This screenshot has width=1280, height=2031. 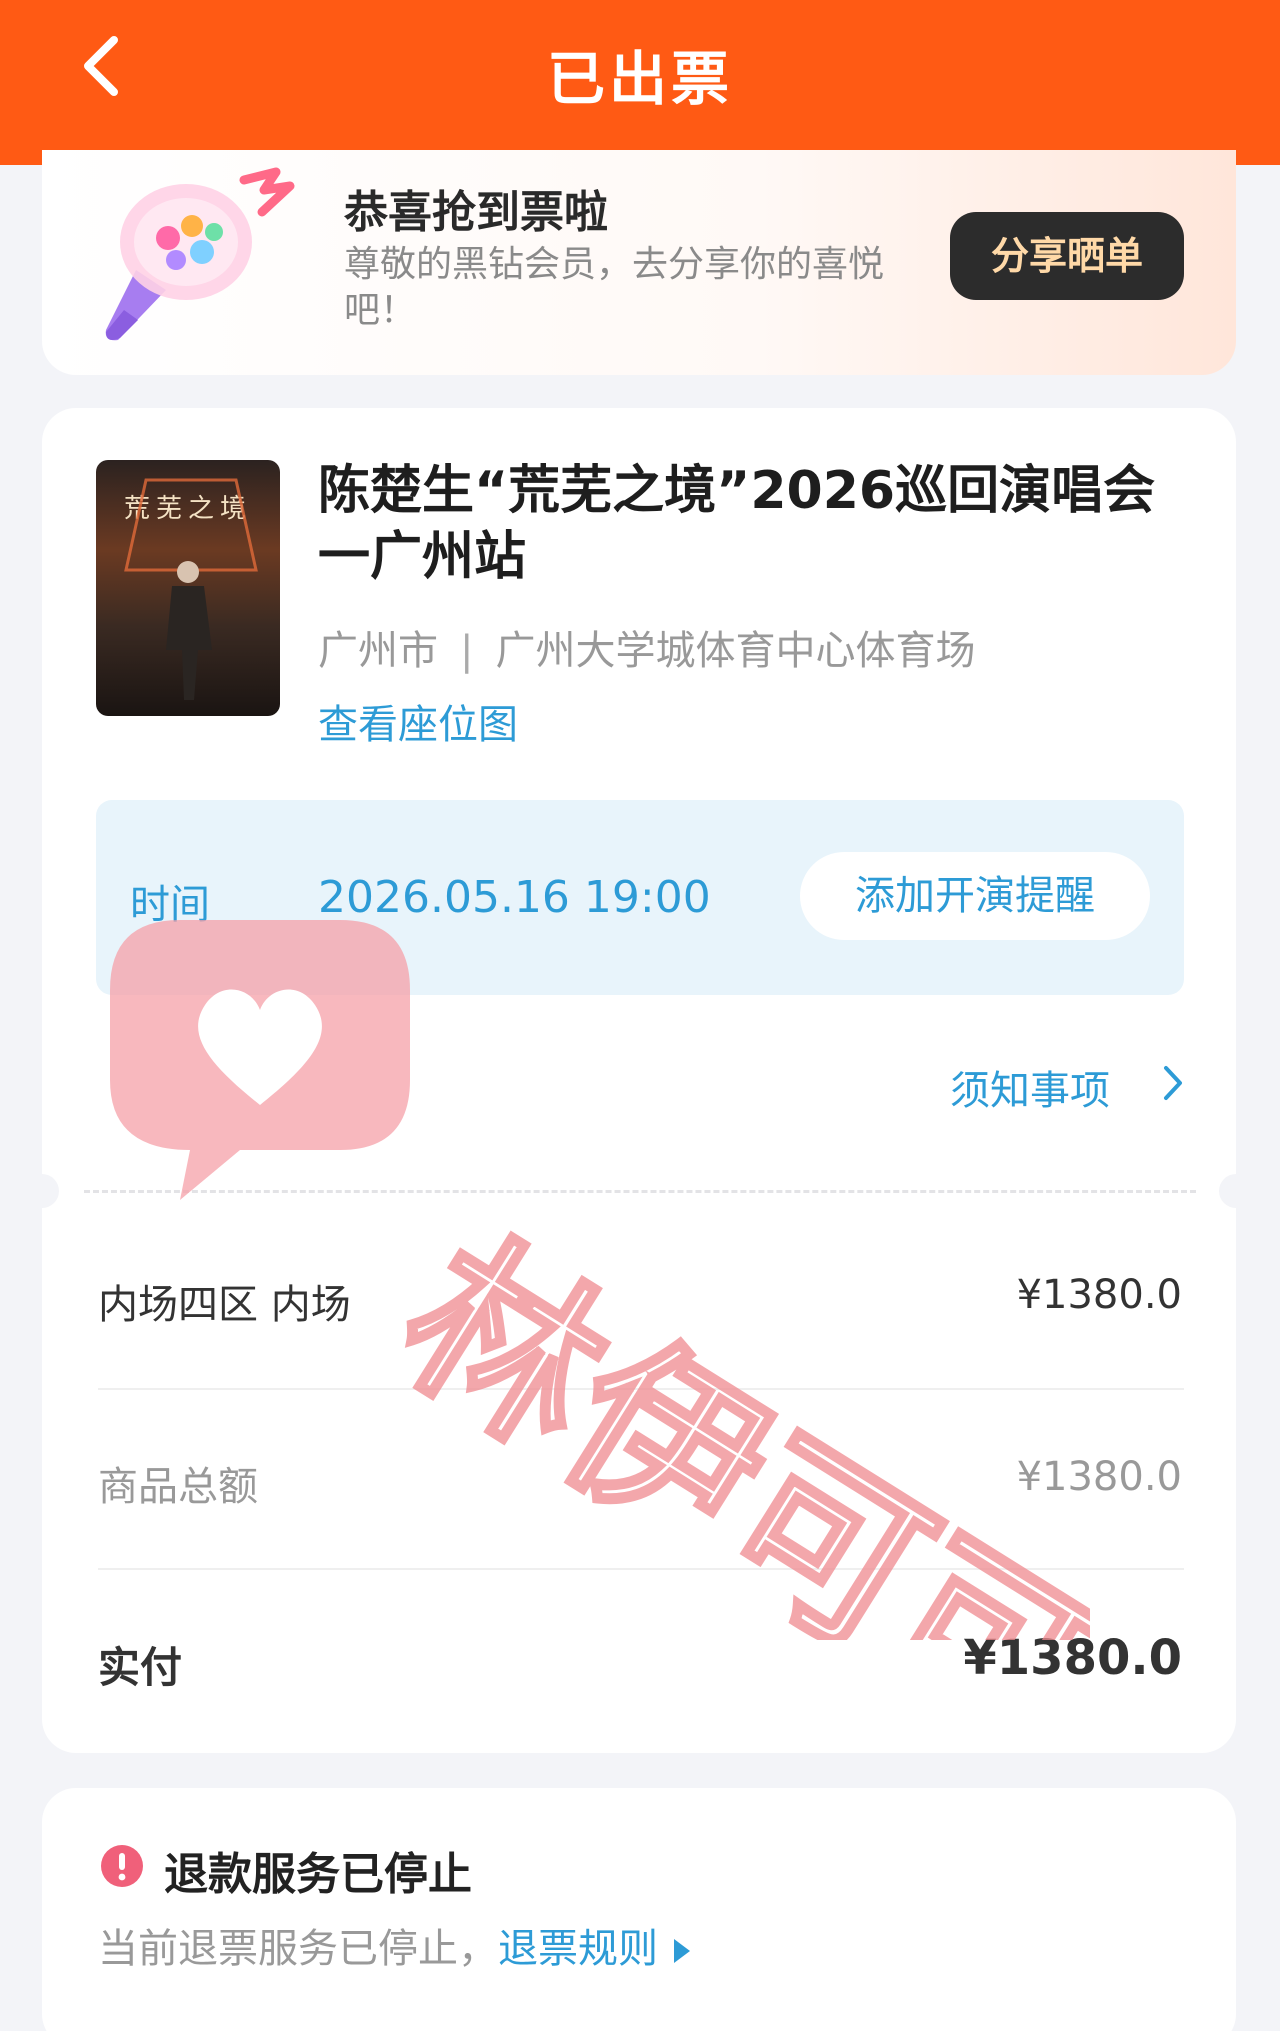 What do you see at coordinates (639, 79) in the screenshot?
I see `page-title: 已出票` at bounding box center [639, 79].